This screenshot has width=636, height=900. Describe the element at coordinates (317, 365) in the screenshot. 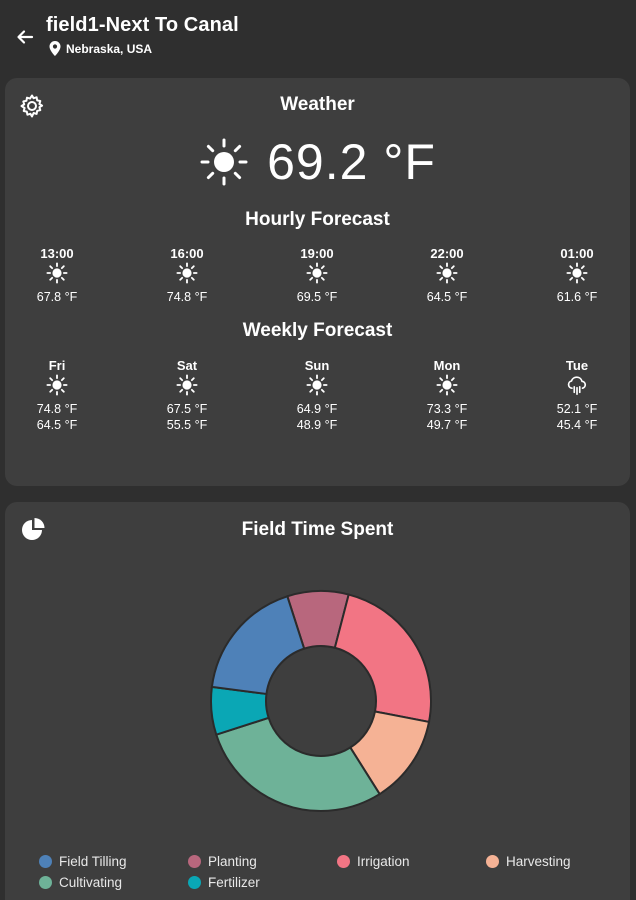

I see `forecast-day: Sun` at that location.